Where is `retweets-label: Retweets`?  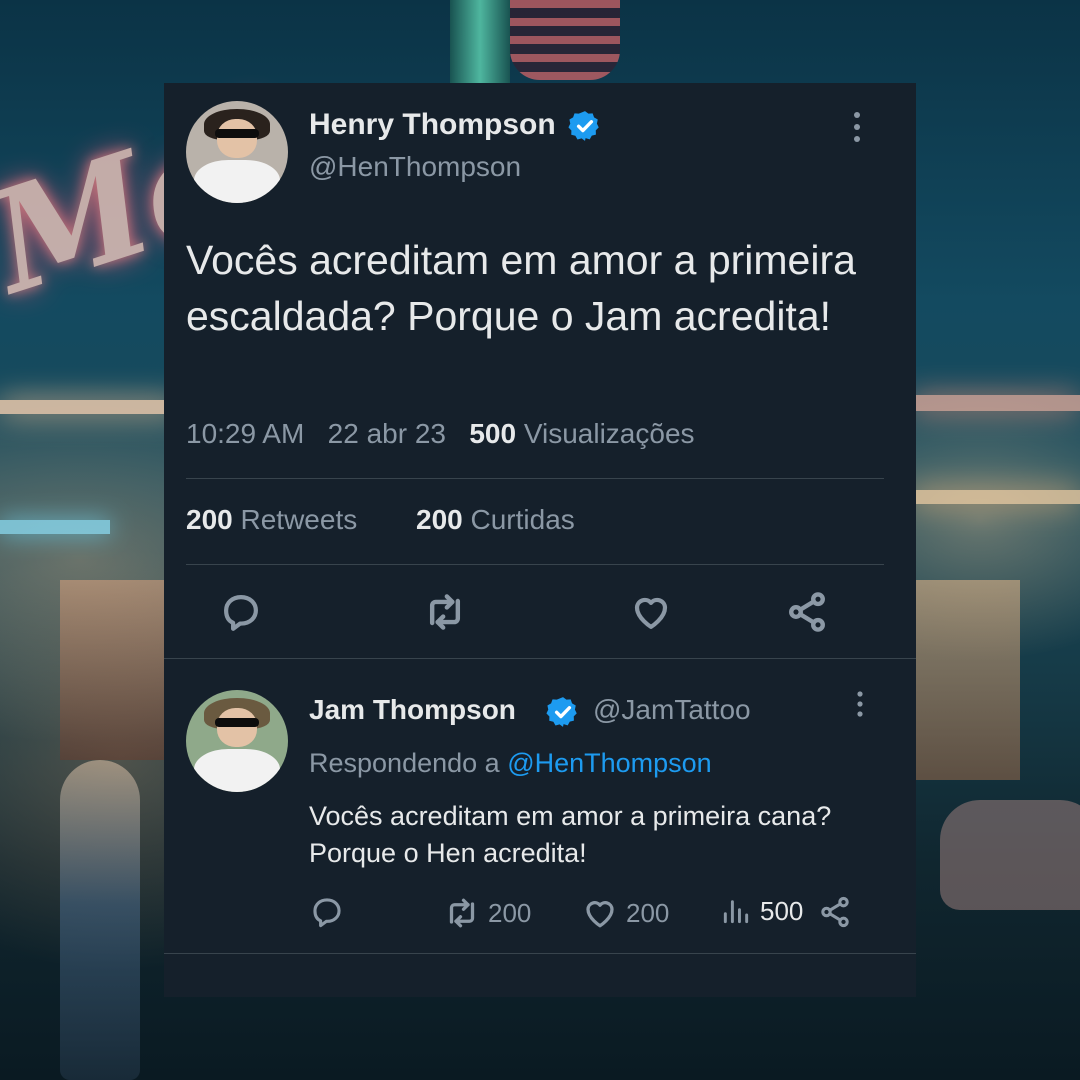 retweets-label: Retweets is located at coordinates (299, 519).